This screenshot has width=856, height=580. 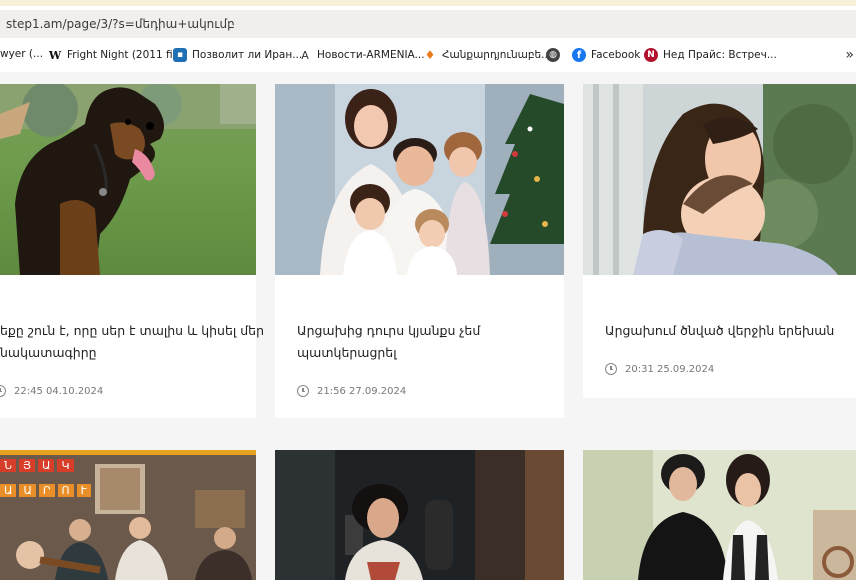 What do you see at coordinates (427, 342) in the screenshot?
I see `article-title: Արցախից դուրս կյանքս չեմ պատկերացրել` at bounding box center [427, 342].